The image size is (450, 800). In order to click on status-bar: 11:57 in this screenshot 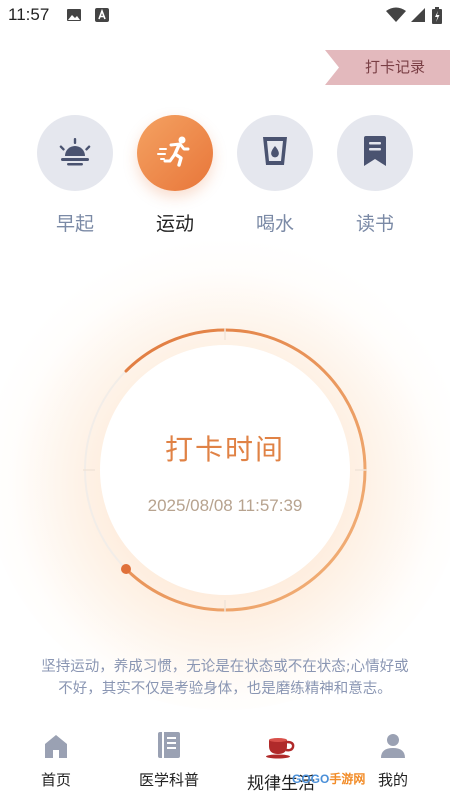, I will do `click(225, 15)`.